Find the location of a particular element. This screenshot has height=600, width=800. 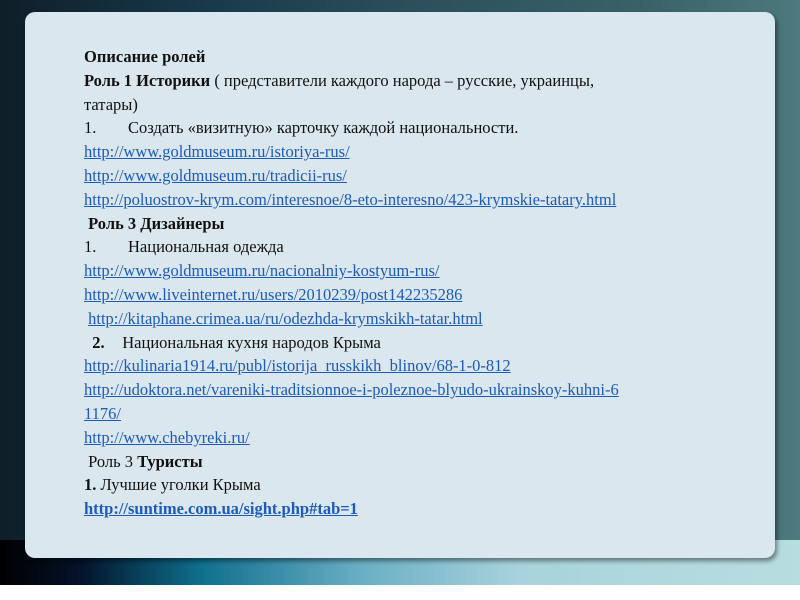

role3-label: Роль 3 Дизайнеры is located at coordinates (156, 223).